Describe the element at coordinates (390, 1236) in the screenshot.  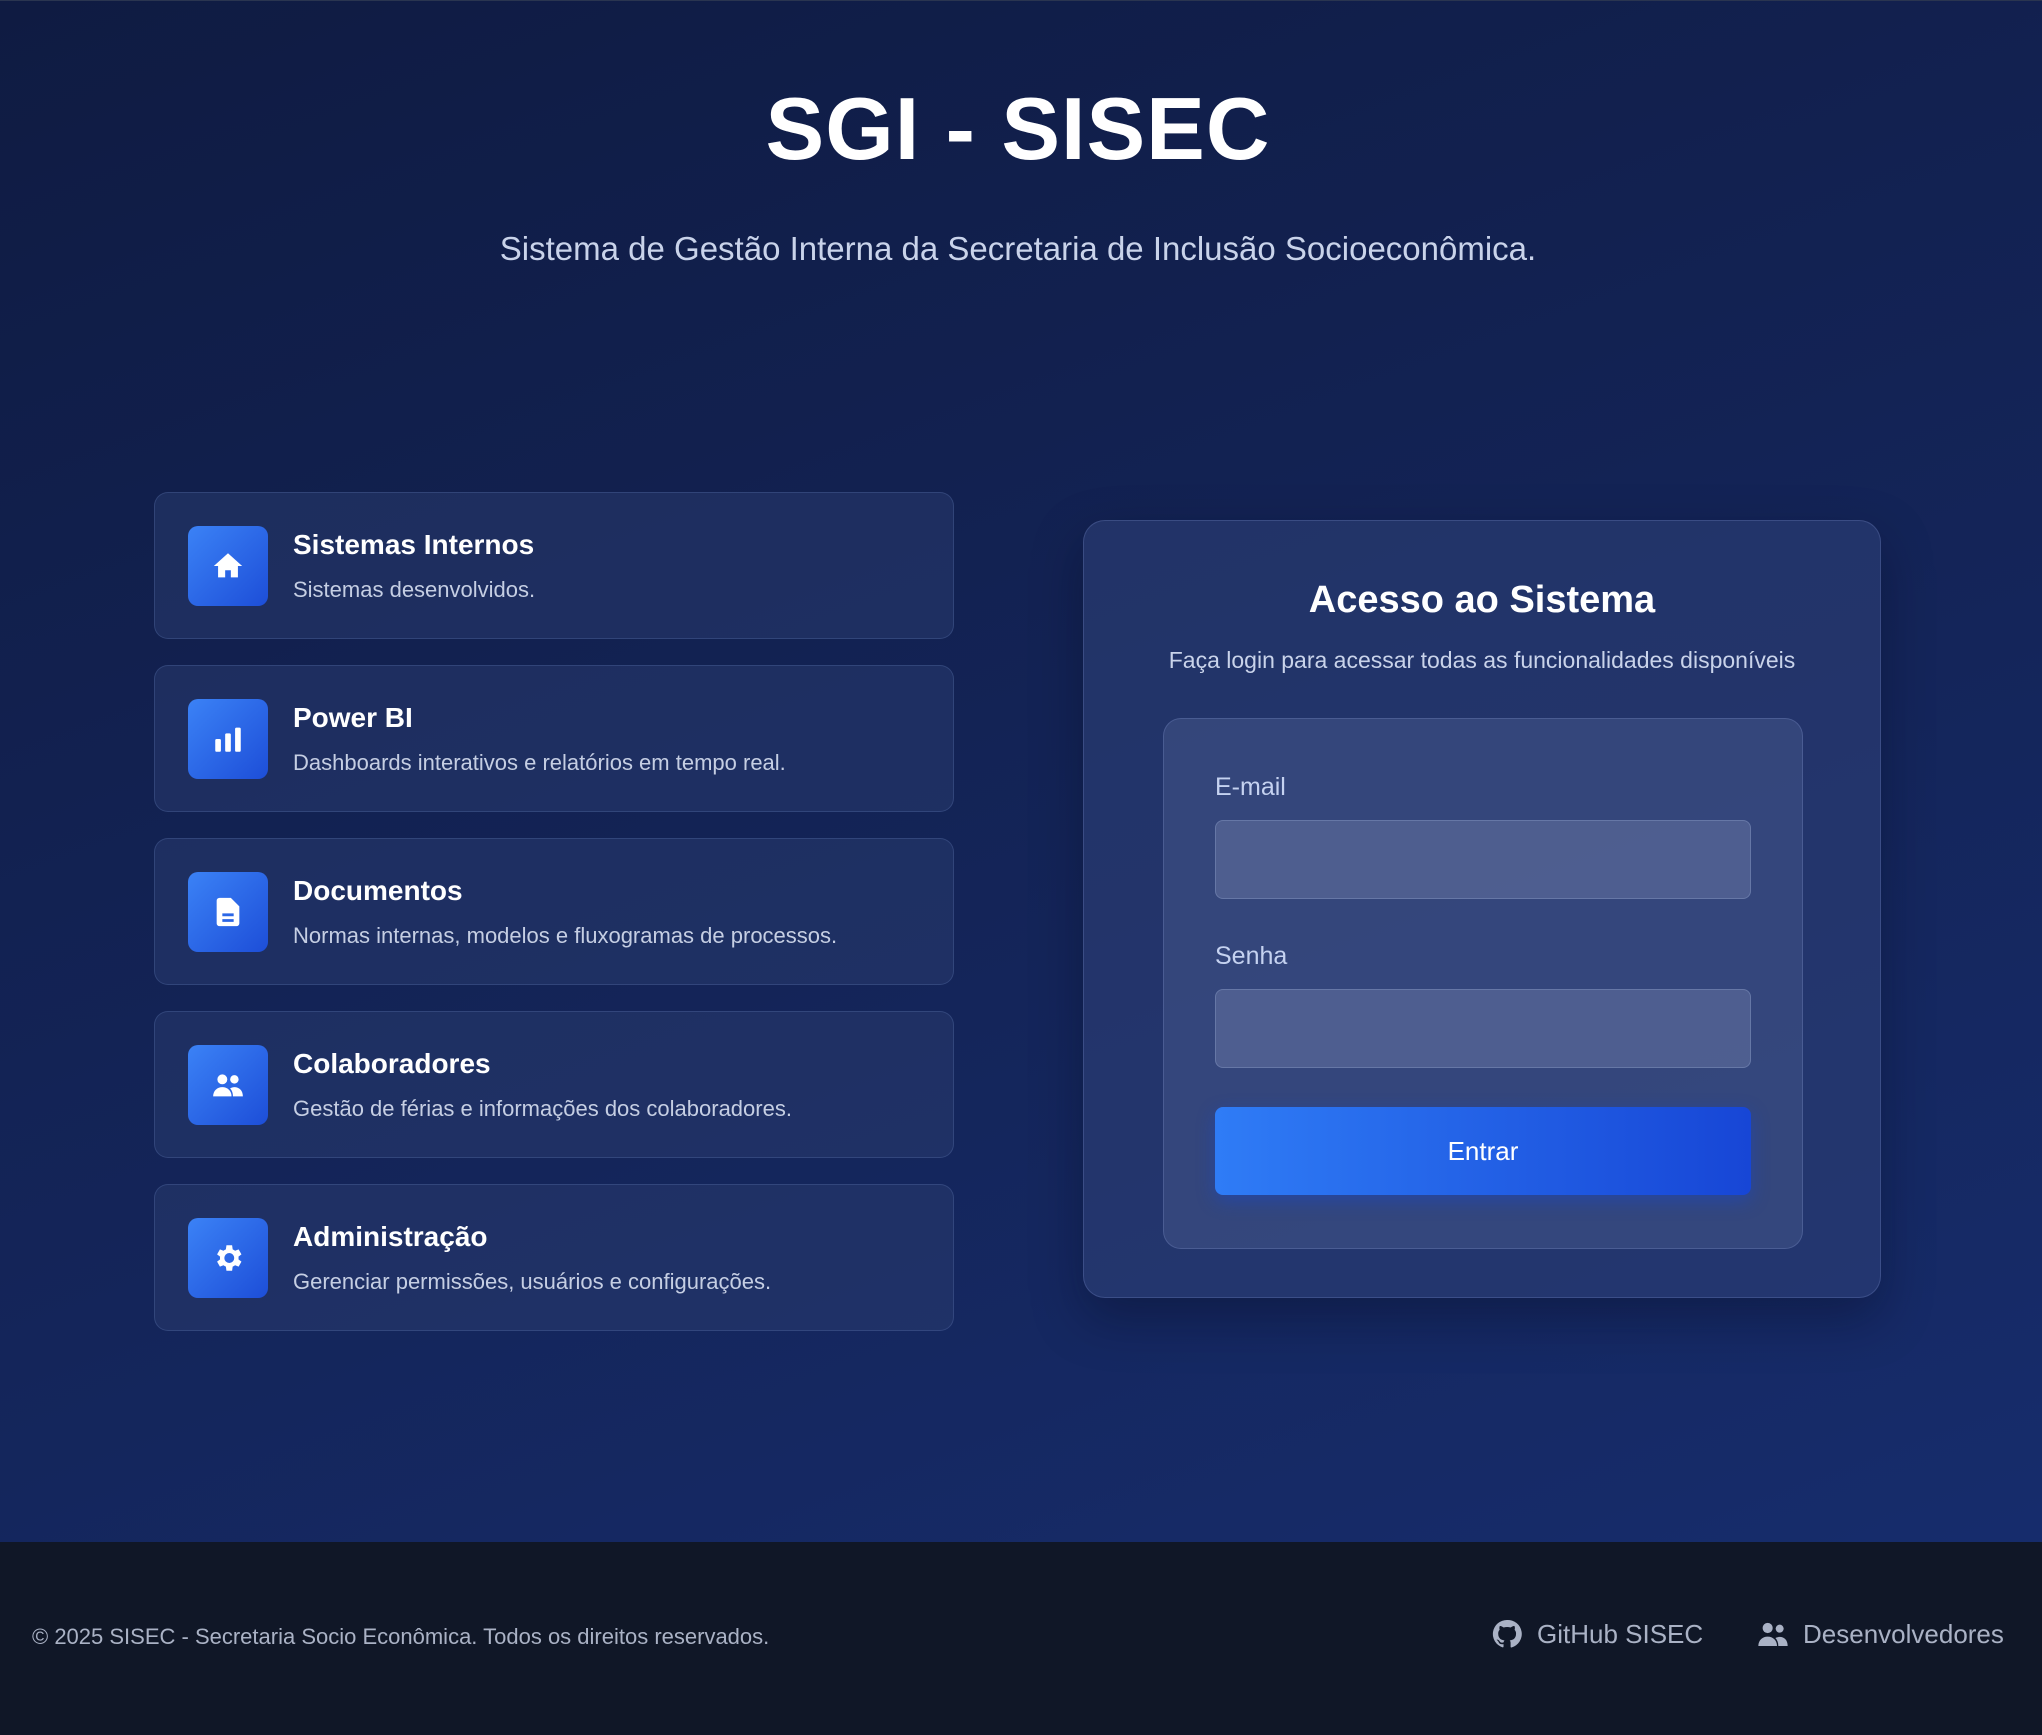
I see `feature-title: Administração` at that location.